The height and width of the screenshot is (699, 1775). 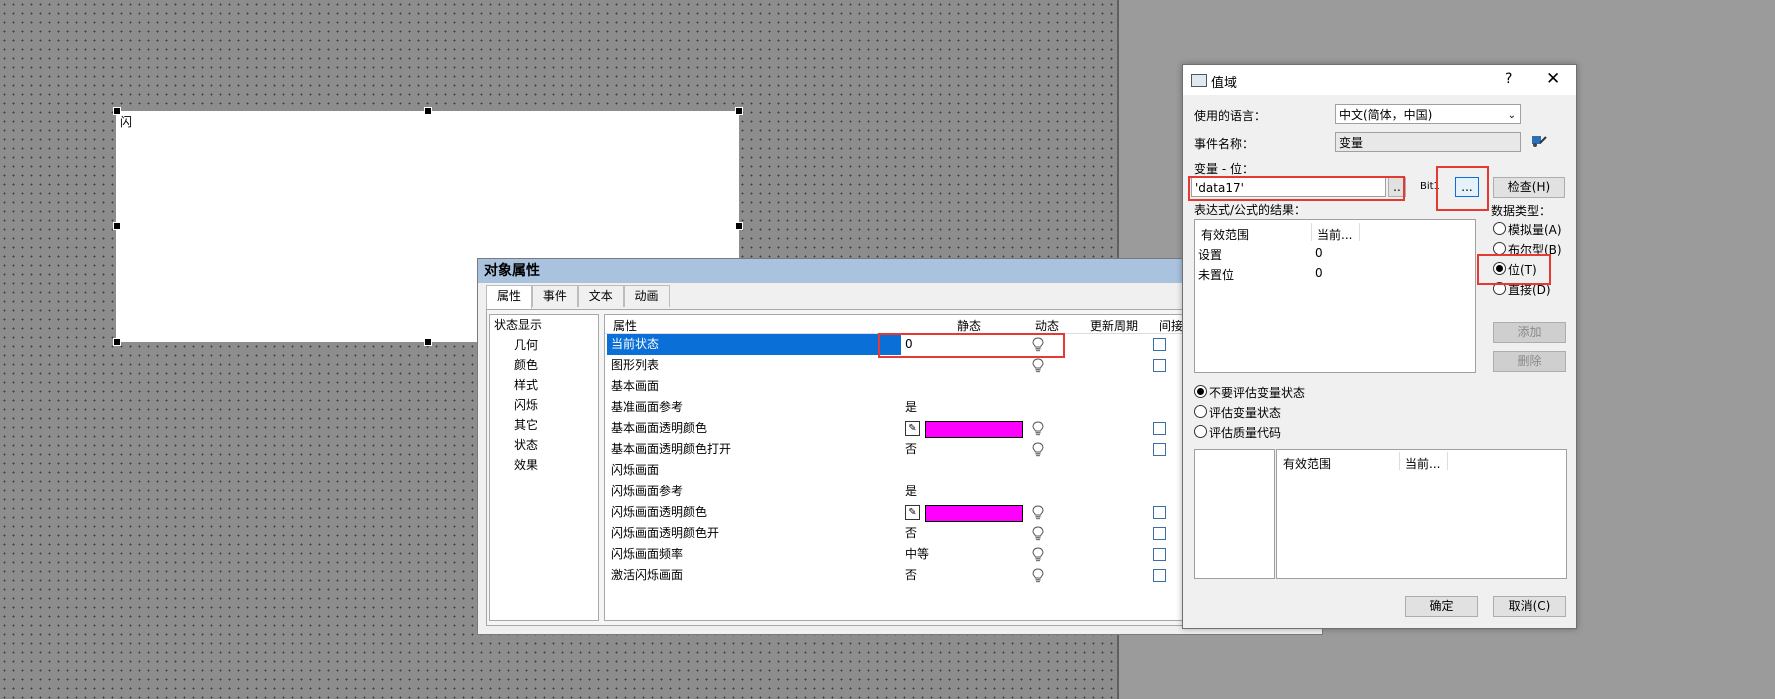 I want to click on property-name: 当前状态, so click(x=754, y=344).